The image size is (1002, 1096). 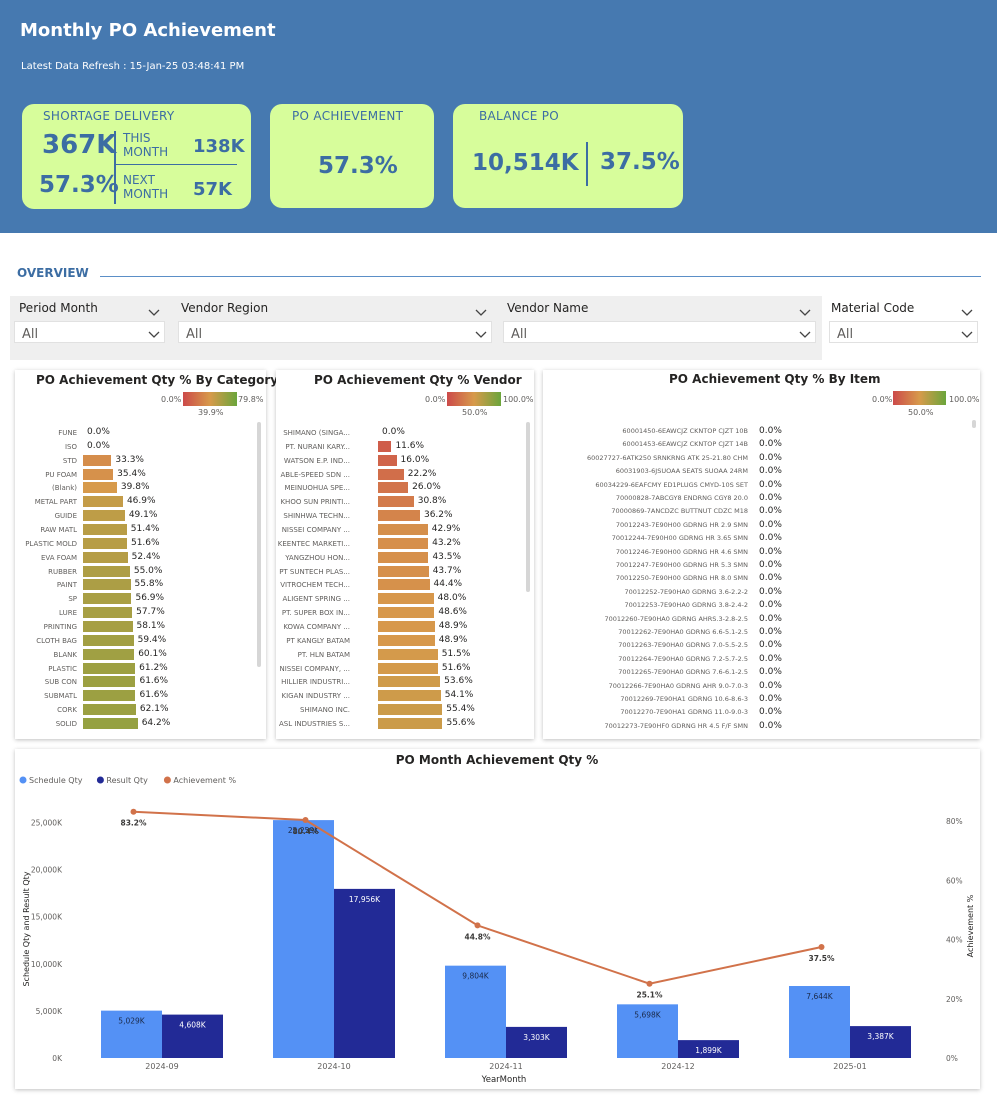 I want to click on bar-row: PU FOAM 35.4%, so click(x=135, y=475).